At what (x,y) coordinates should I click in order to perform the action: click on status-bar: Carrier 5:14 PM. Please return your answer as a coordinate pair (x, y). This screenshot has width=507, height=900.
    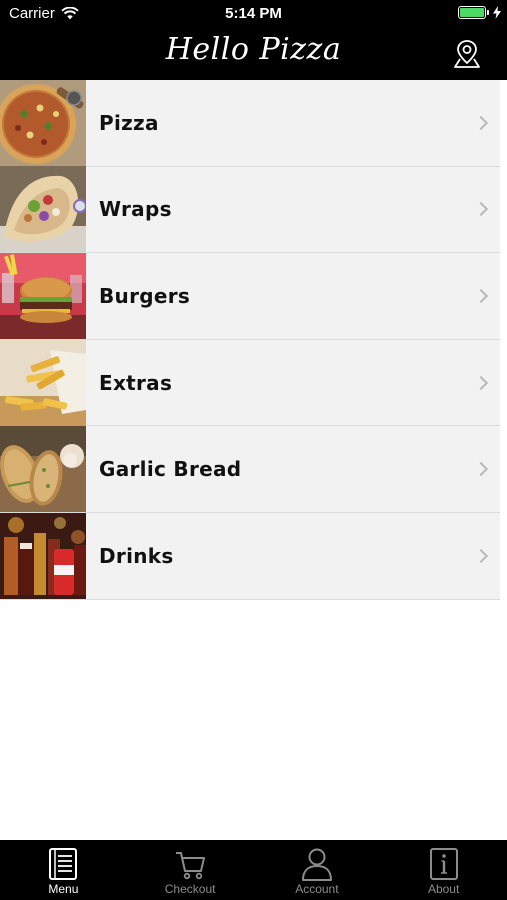
    Looking at the image, I should click on (253, 14).